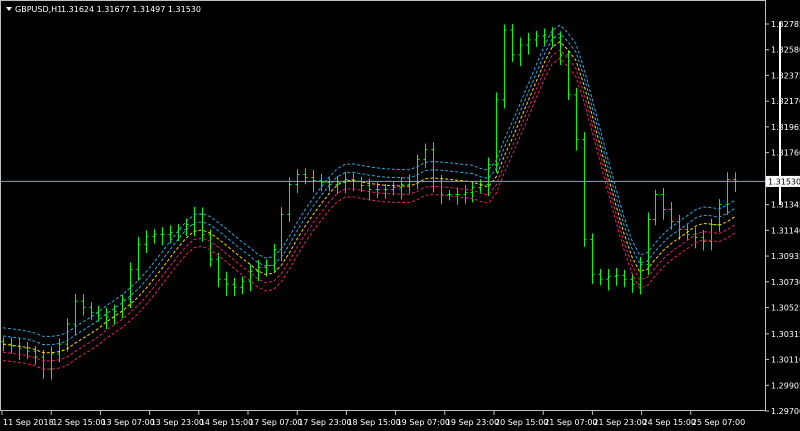  Describe the element at coordinates (324, 422) in the screenshot. I see `time-tick-label: 17 Sep 23:00` at that location.